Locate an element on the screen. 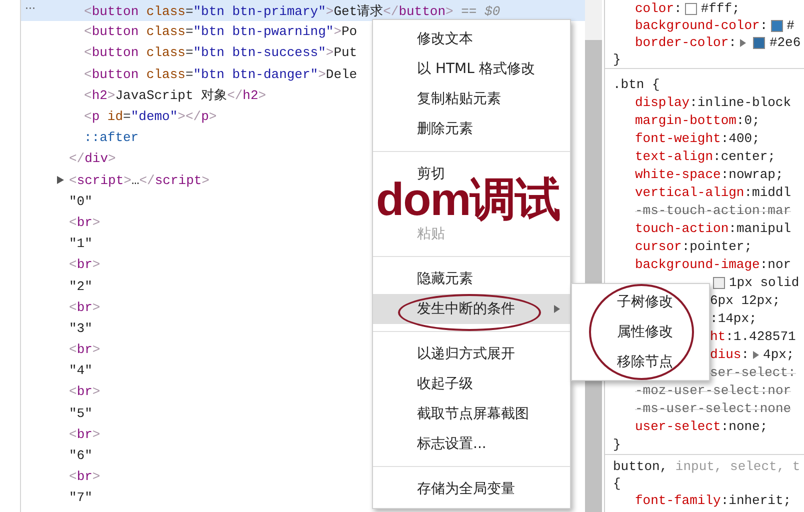 Image resolution: width=804 pixels, height=512 pixels. menu-item: 收起子级 is located at coordinates (471, 384).